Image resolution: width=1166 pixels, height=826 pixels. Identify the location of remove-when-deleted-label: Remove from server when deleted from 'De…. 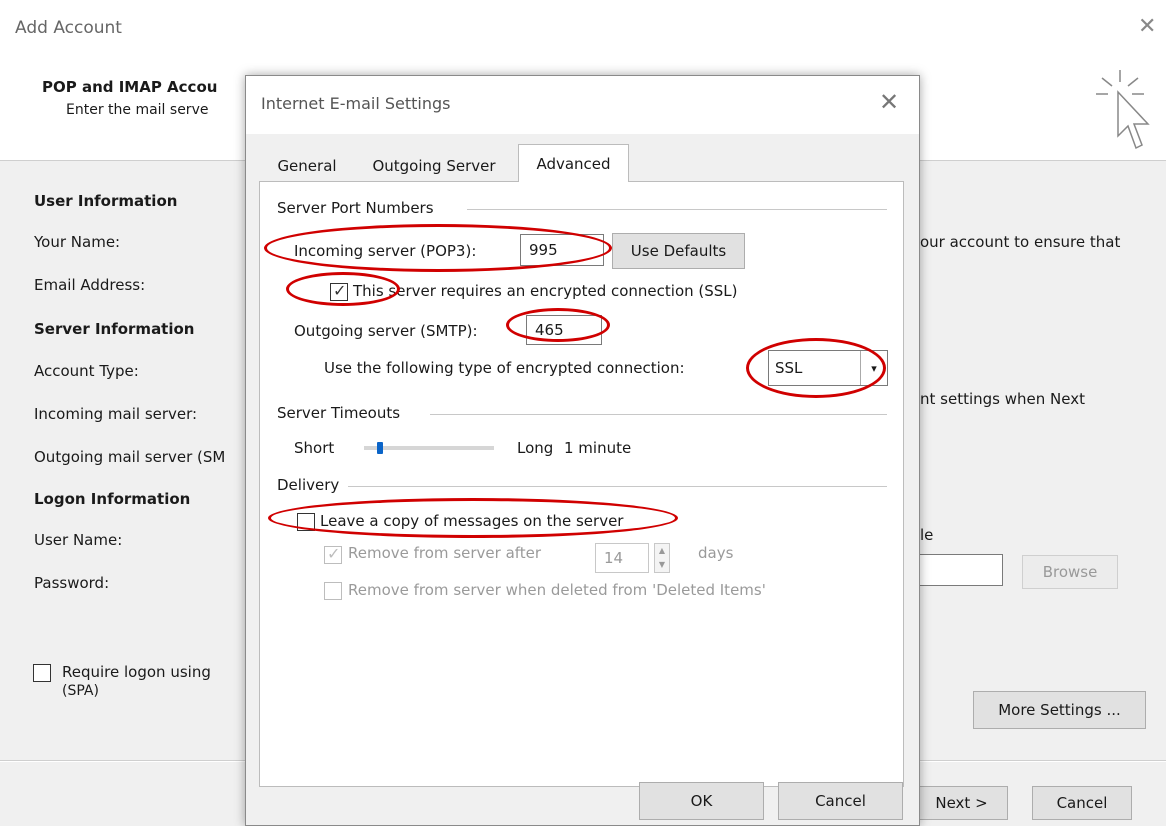
(557, 590).